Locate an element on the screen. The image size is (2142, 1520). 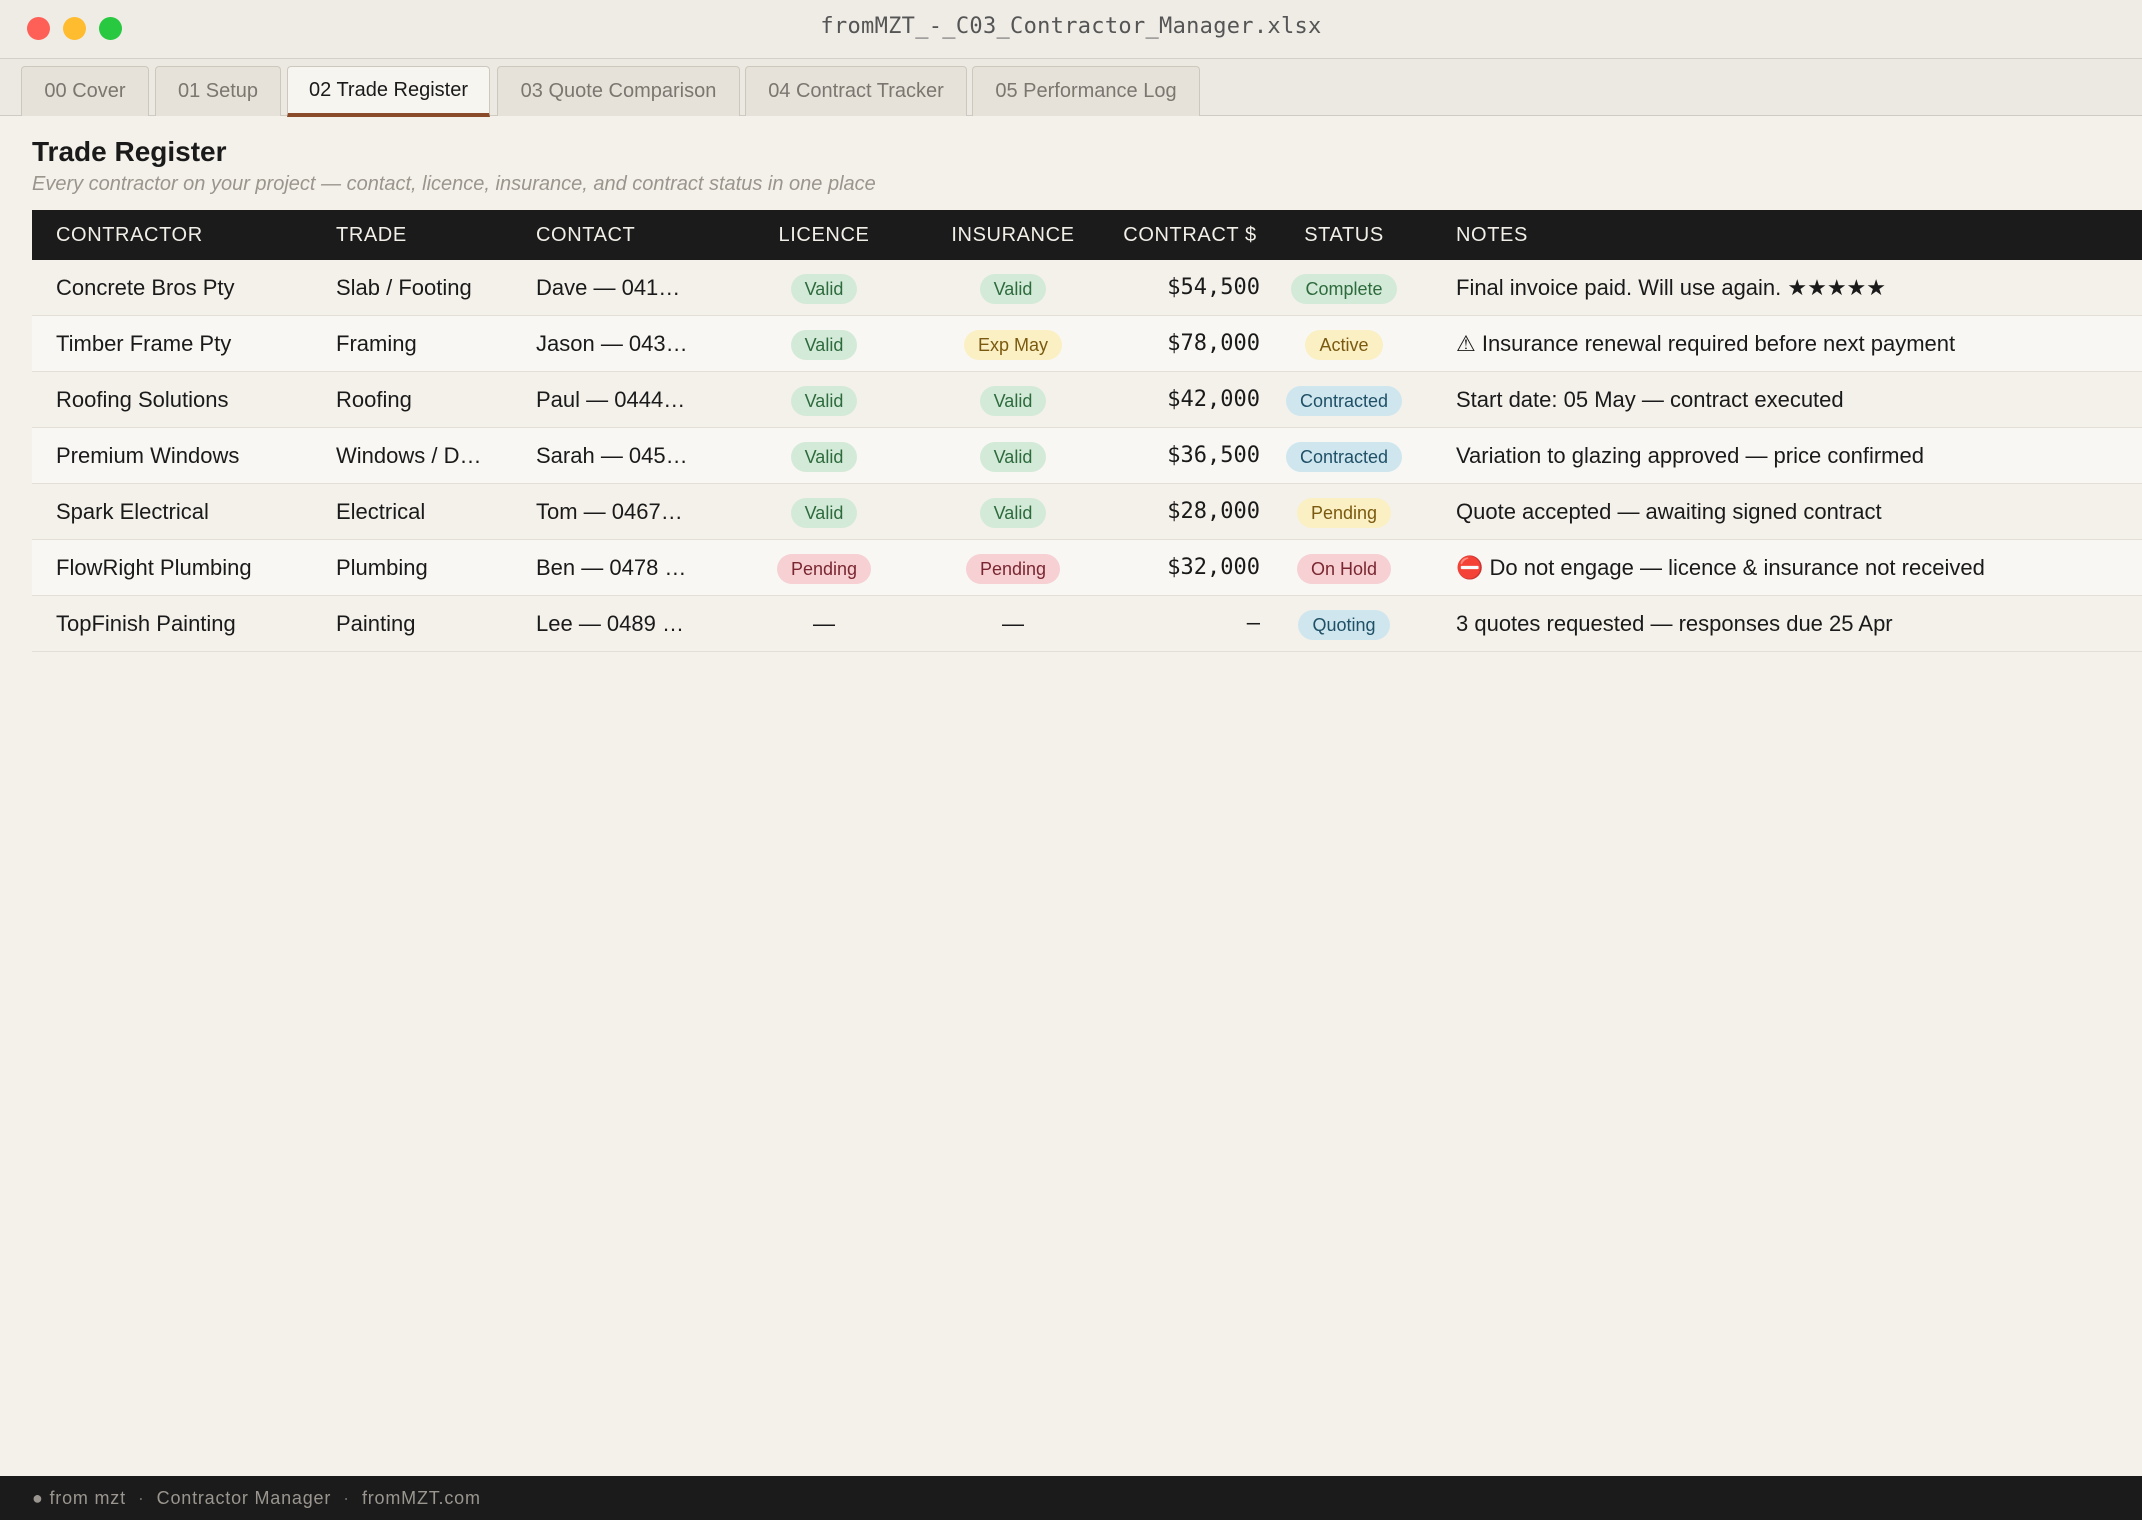
contractor-cell: Spark Electrical is located at coordinates (191, 511).